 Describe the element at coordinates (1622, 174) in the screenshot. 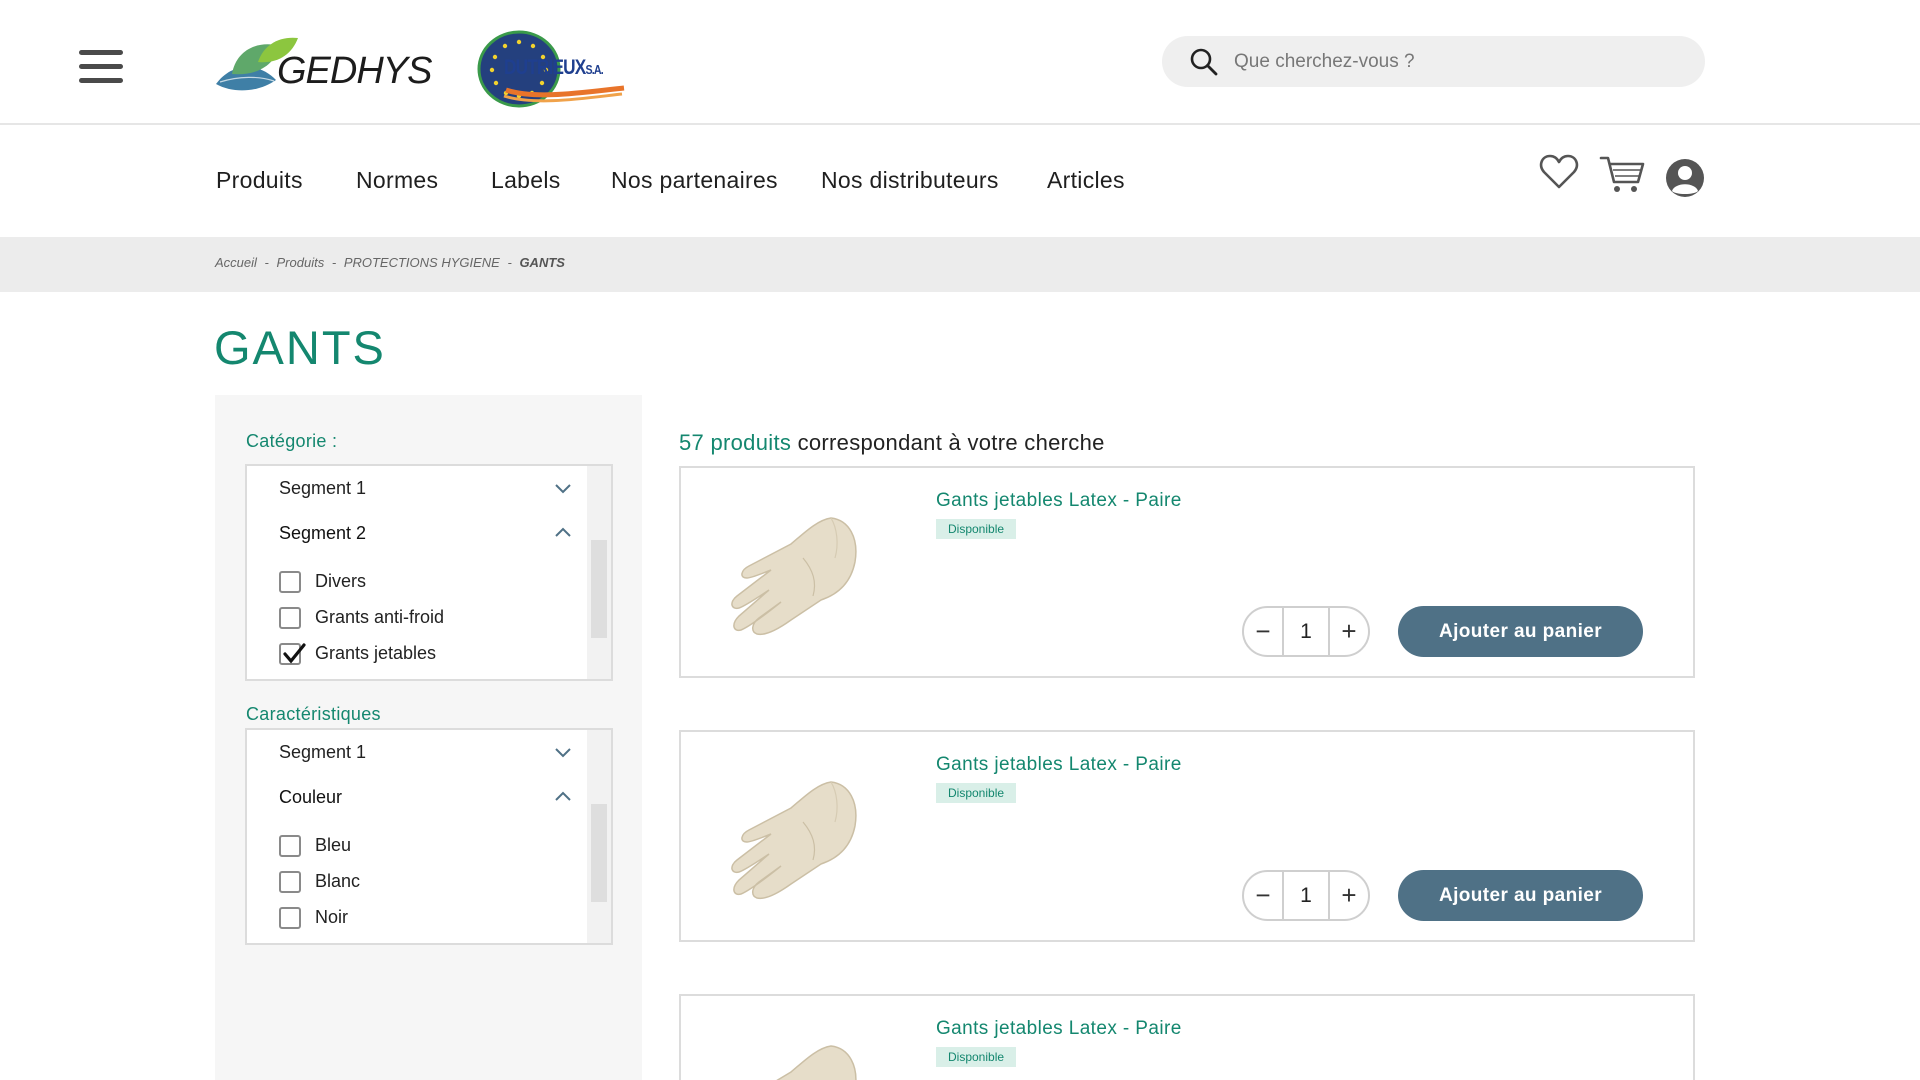

I see `cart-icon` at that location.